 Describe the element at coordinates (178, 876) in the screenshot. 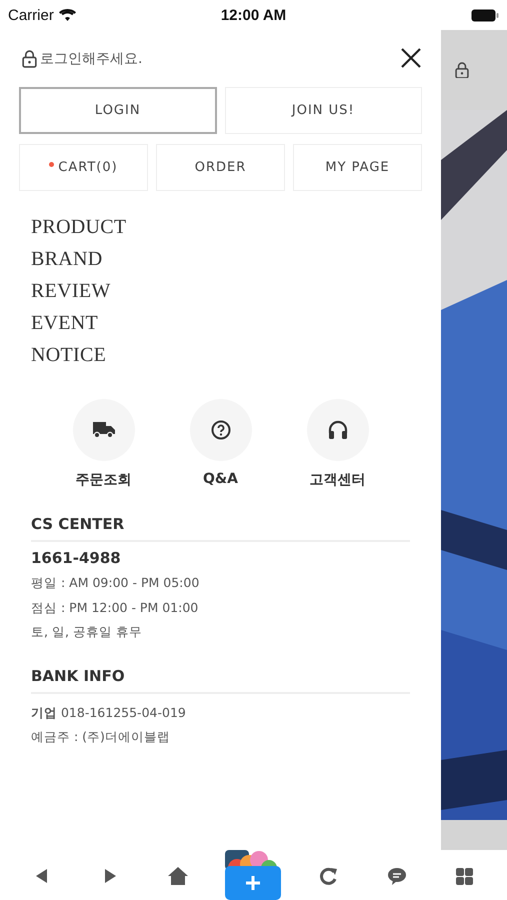

I see `home-icon` at that location.